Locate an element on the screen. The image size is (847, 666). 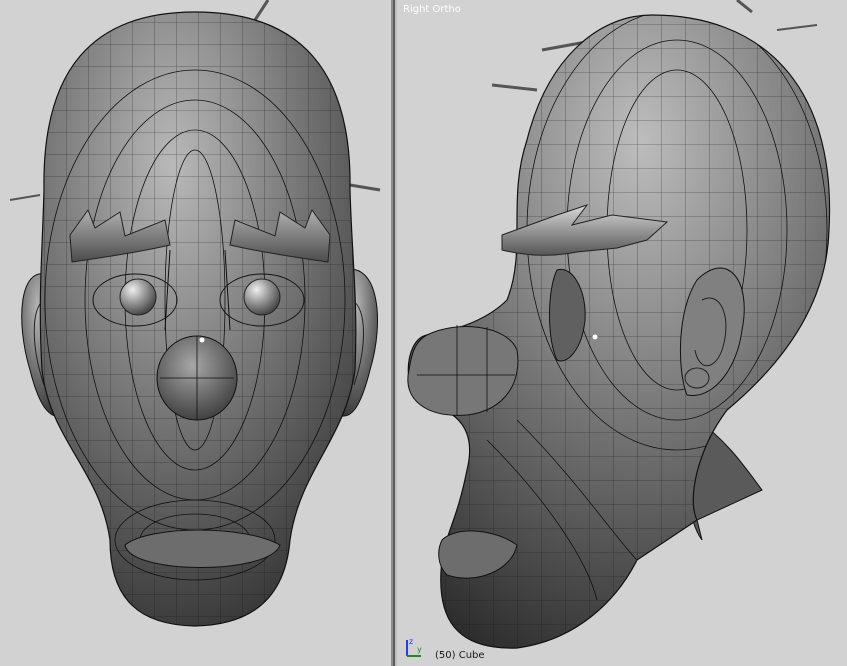
left-eye is located at coordinates (138, 297).